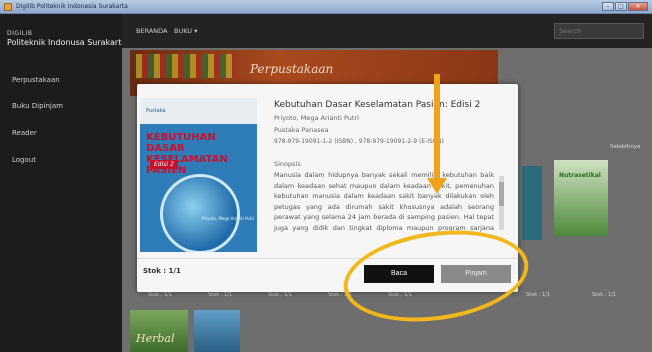 This screenshot has height=352, width=652. I want to click on book-authors: Priyoto, Mega Arianti Putri, so click(316, 118).